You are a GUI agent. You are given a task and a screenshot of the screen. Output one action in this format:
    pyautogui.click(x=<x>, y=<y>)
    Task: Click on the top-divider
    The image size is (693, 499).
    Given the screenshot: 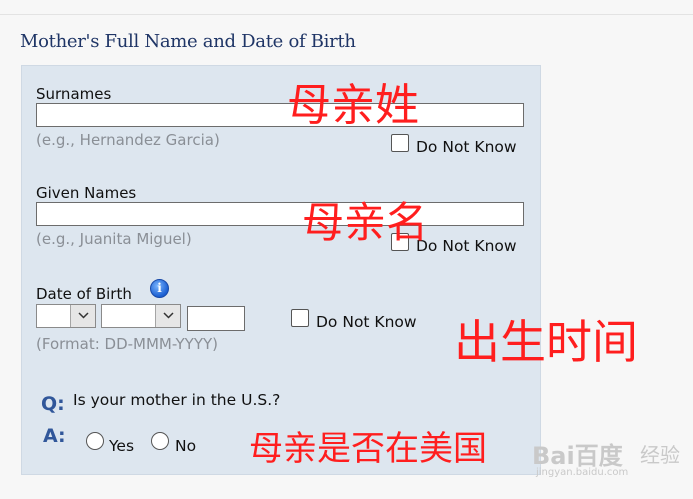 What is the action you would take?
    pyautogui.click(x=346, y=14)
    